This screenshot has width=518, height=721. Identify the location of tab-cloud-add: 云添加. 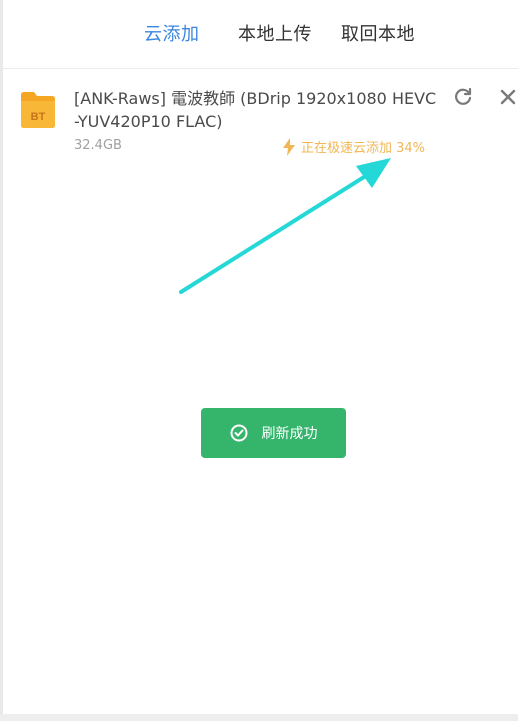
(172, 33).